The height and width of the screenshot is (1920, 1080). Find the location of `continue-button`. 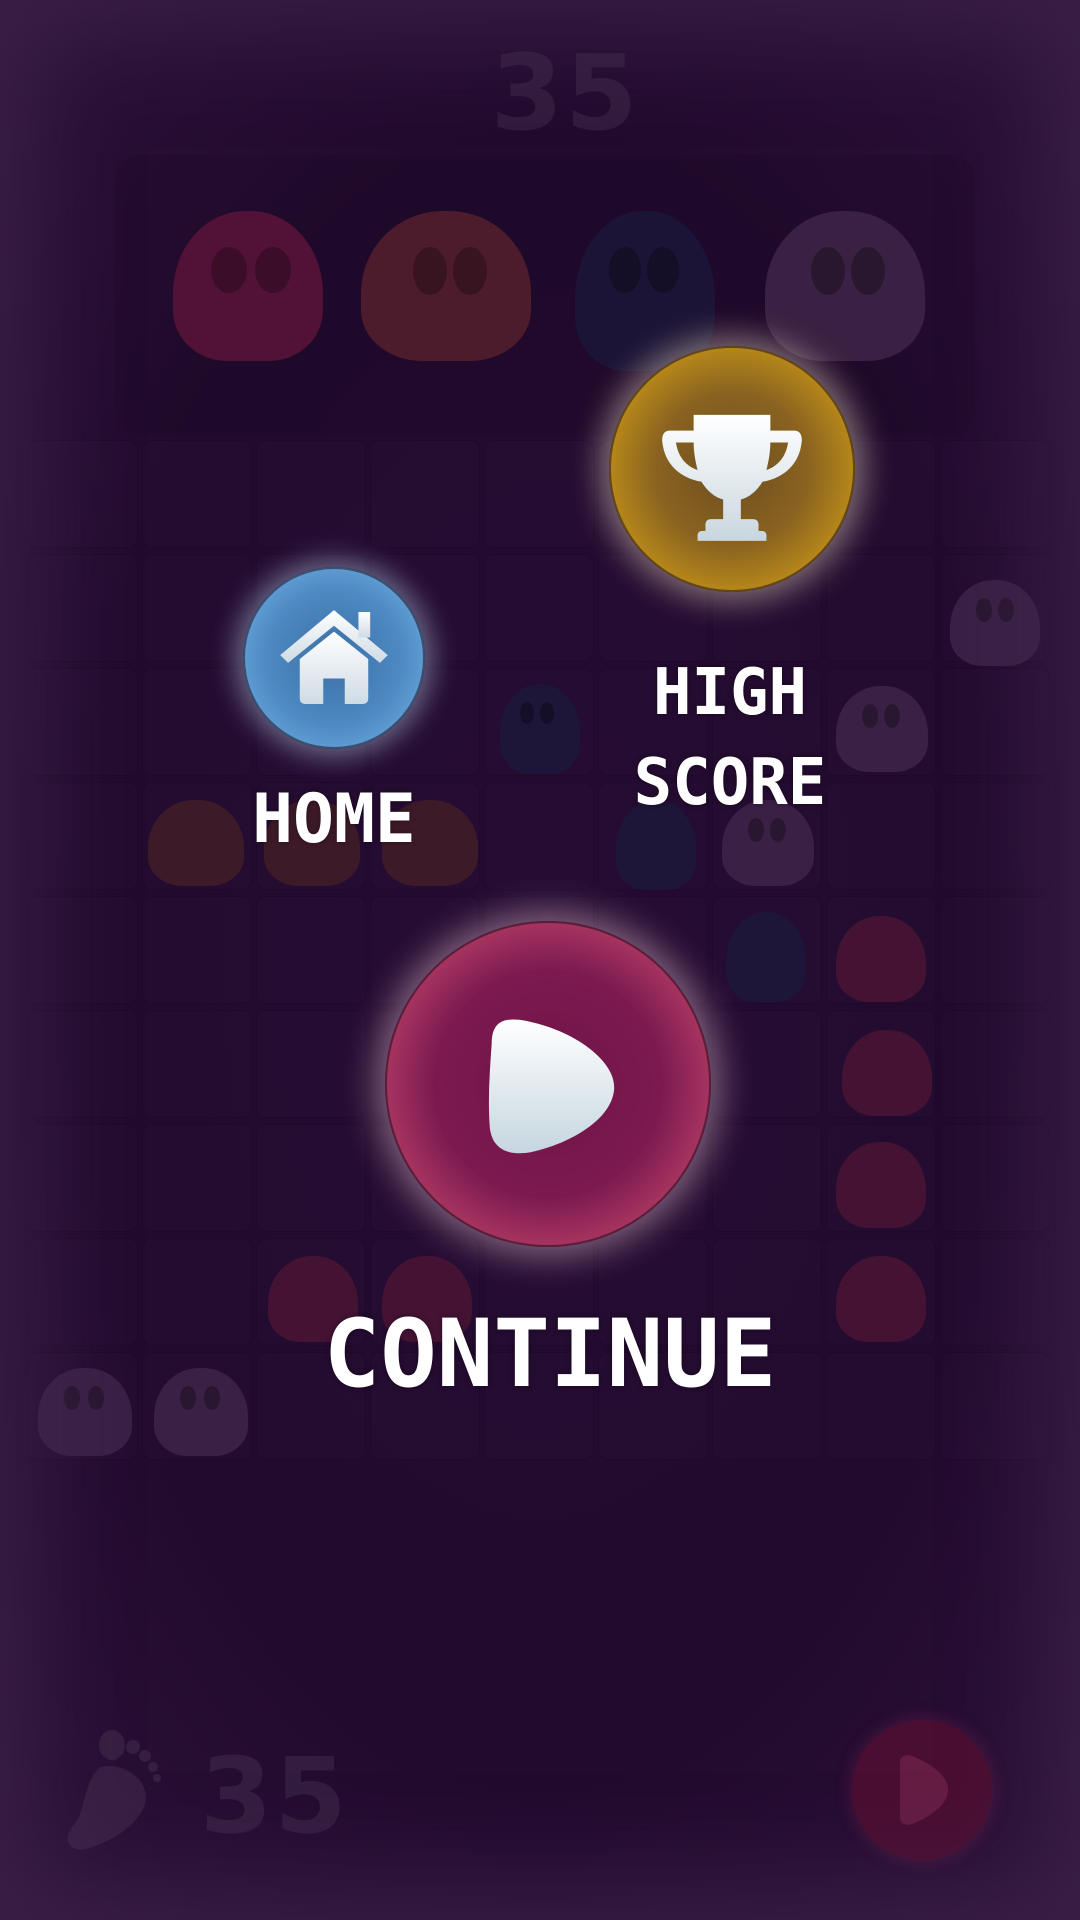

continue-button is located at coordinates (548, 1084).